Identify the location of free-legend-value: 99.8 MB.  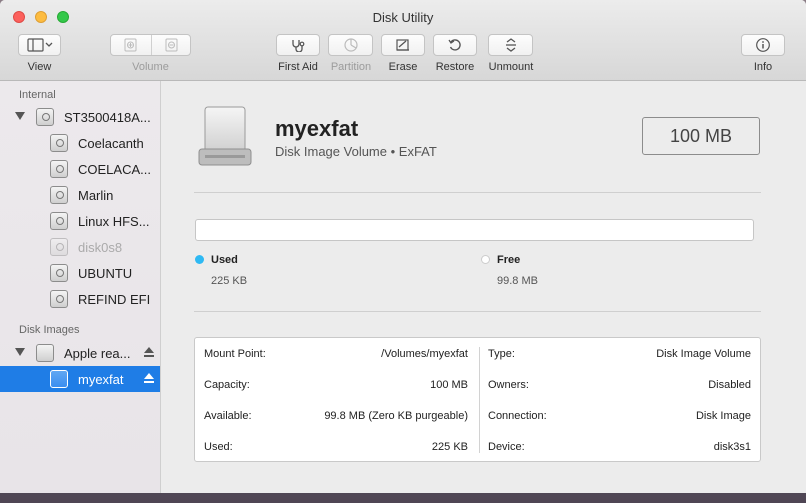
(517, 281).